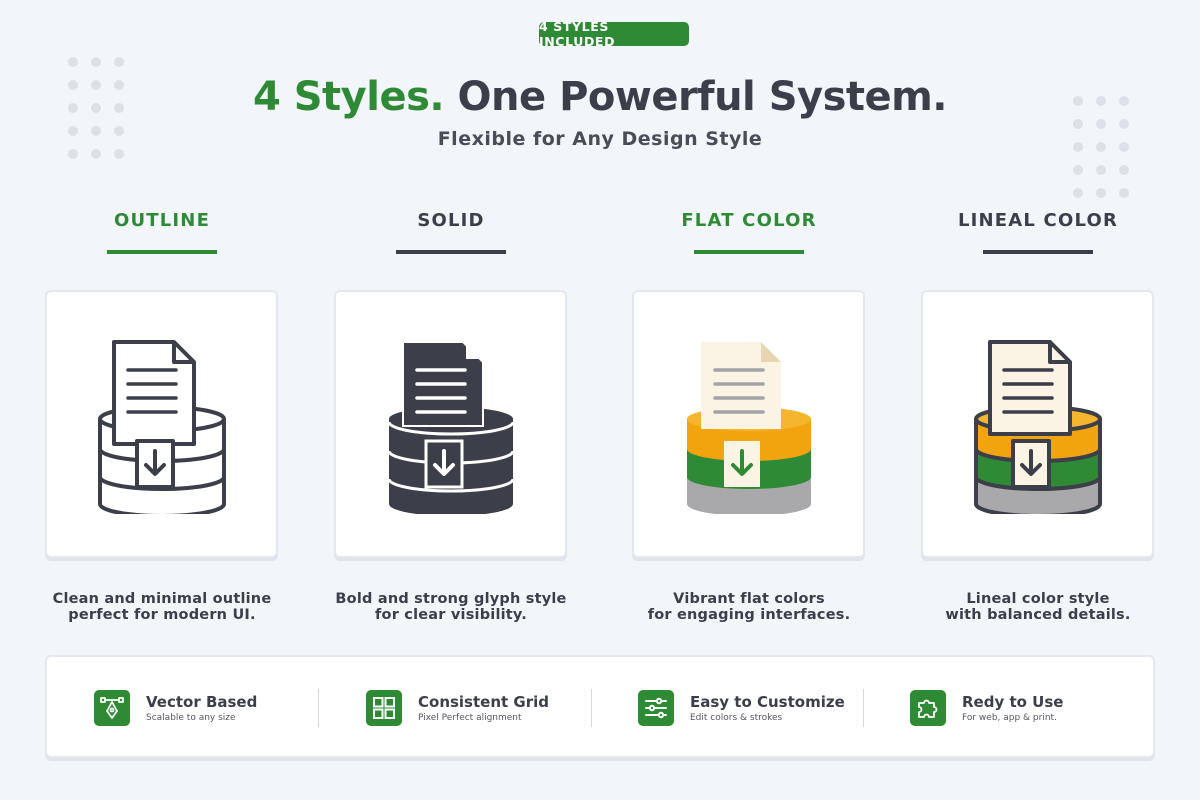 The image size is (1200, 800). I want to click on heading-underline-flat-color, so click(749, 252).